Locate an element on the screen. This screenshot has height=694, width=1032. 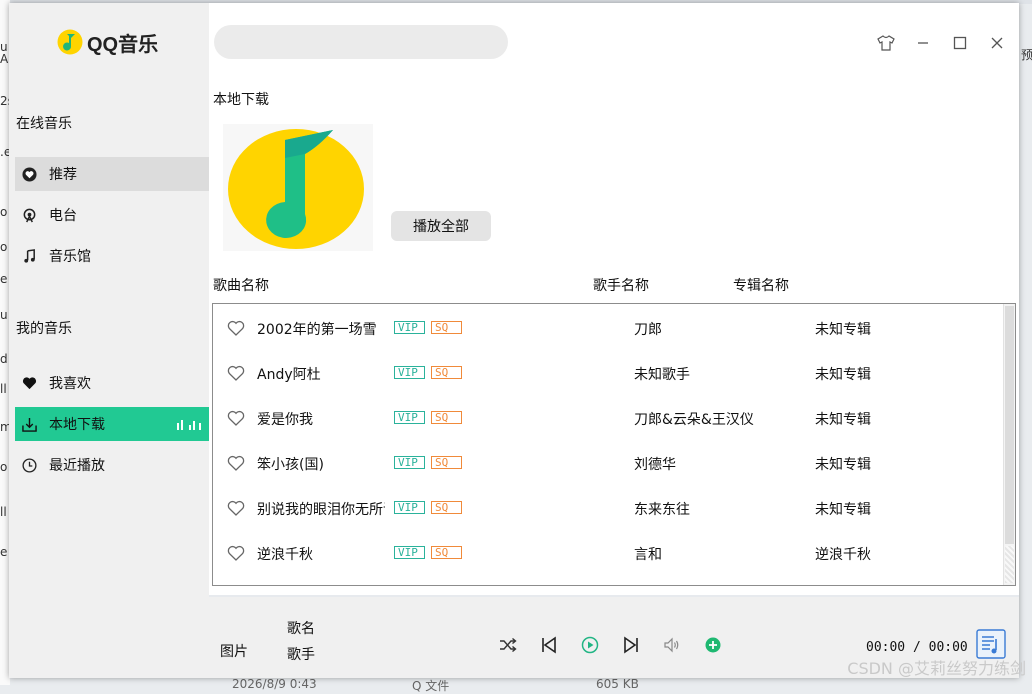
download-icon is located at coordinates (29, 424).